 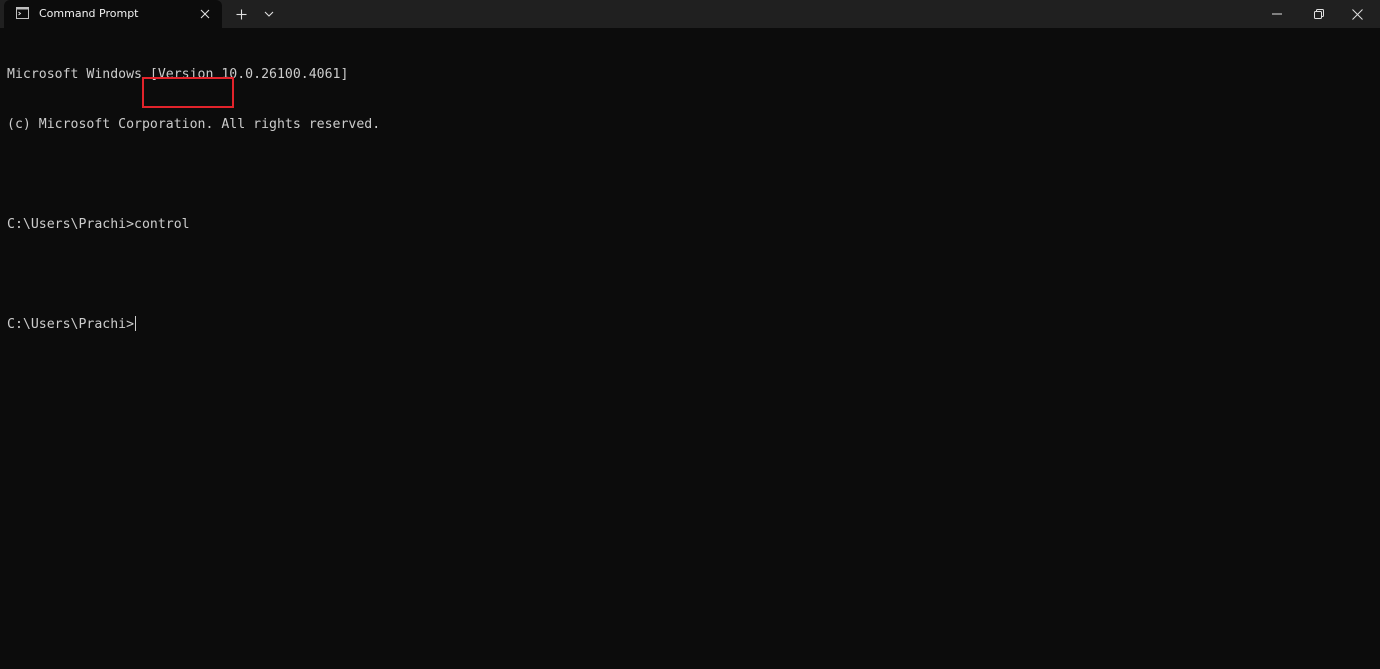 I want to click on new-tab-button, so click(x=241, y=14).